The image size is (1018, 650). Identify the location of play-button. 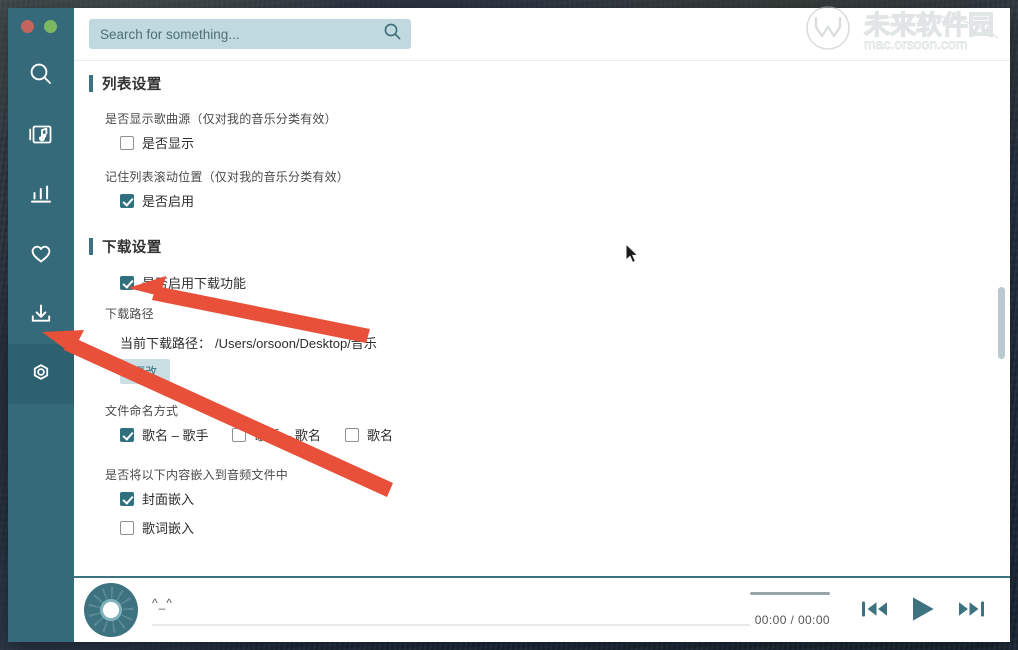
(923, 610).